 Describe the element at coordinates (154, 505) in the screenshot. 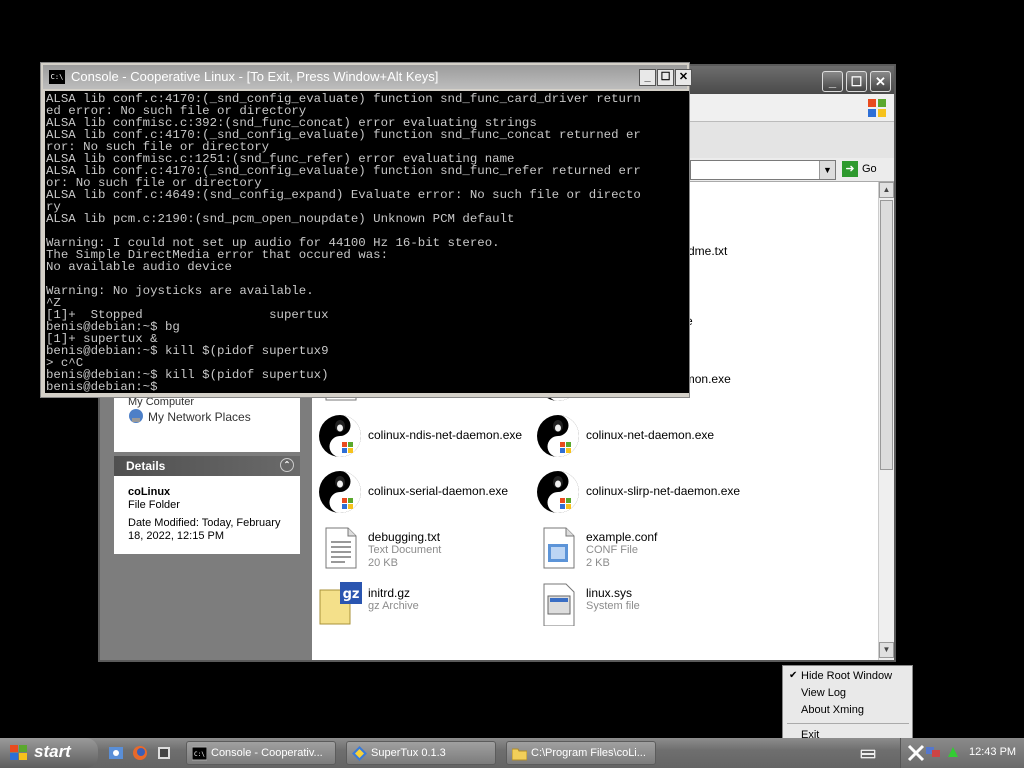

I see `details-type: File Folder` at that location.